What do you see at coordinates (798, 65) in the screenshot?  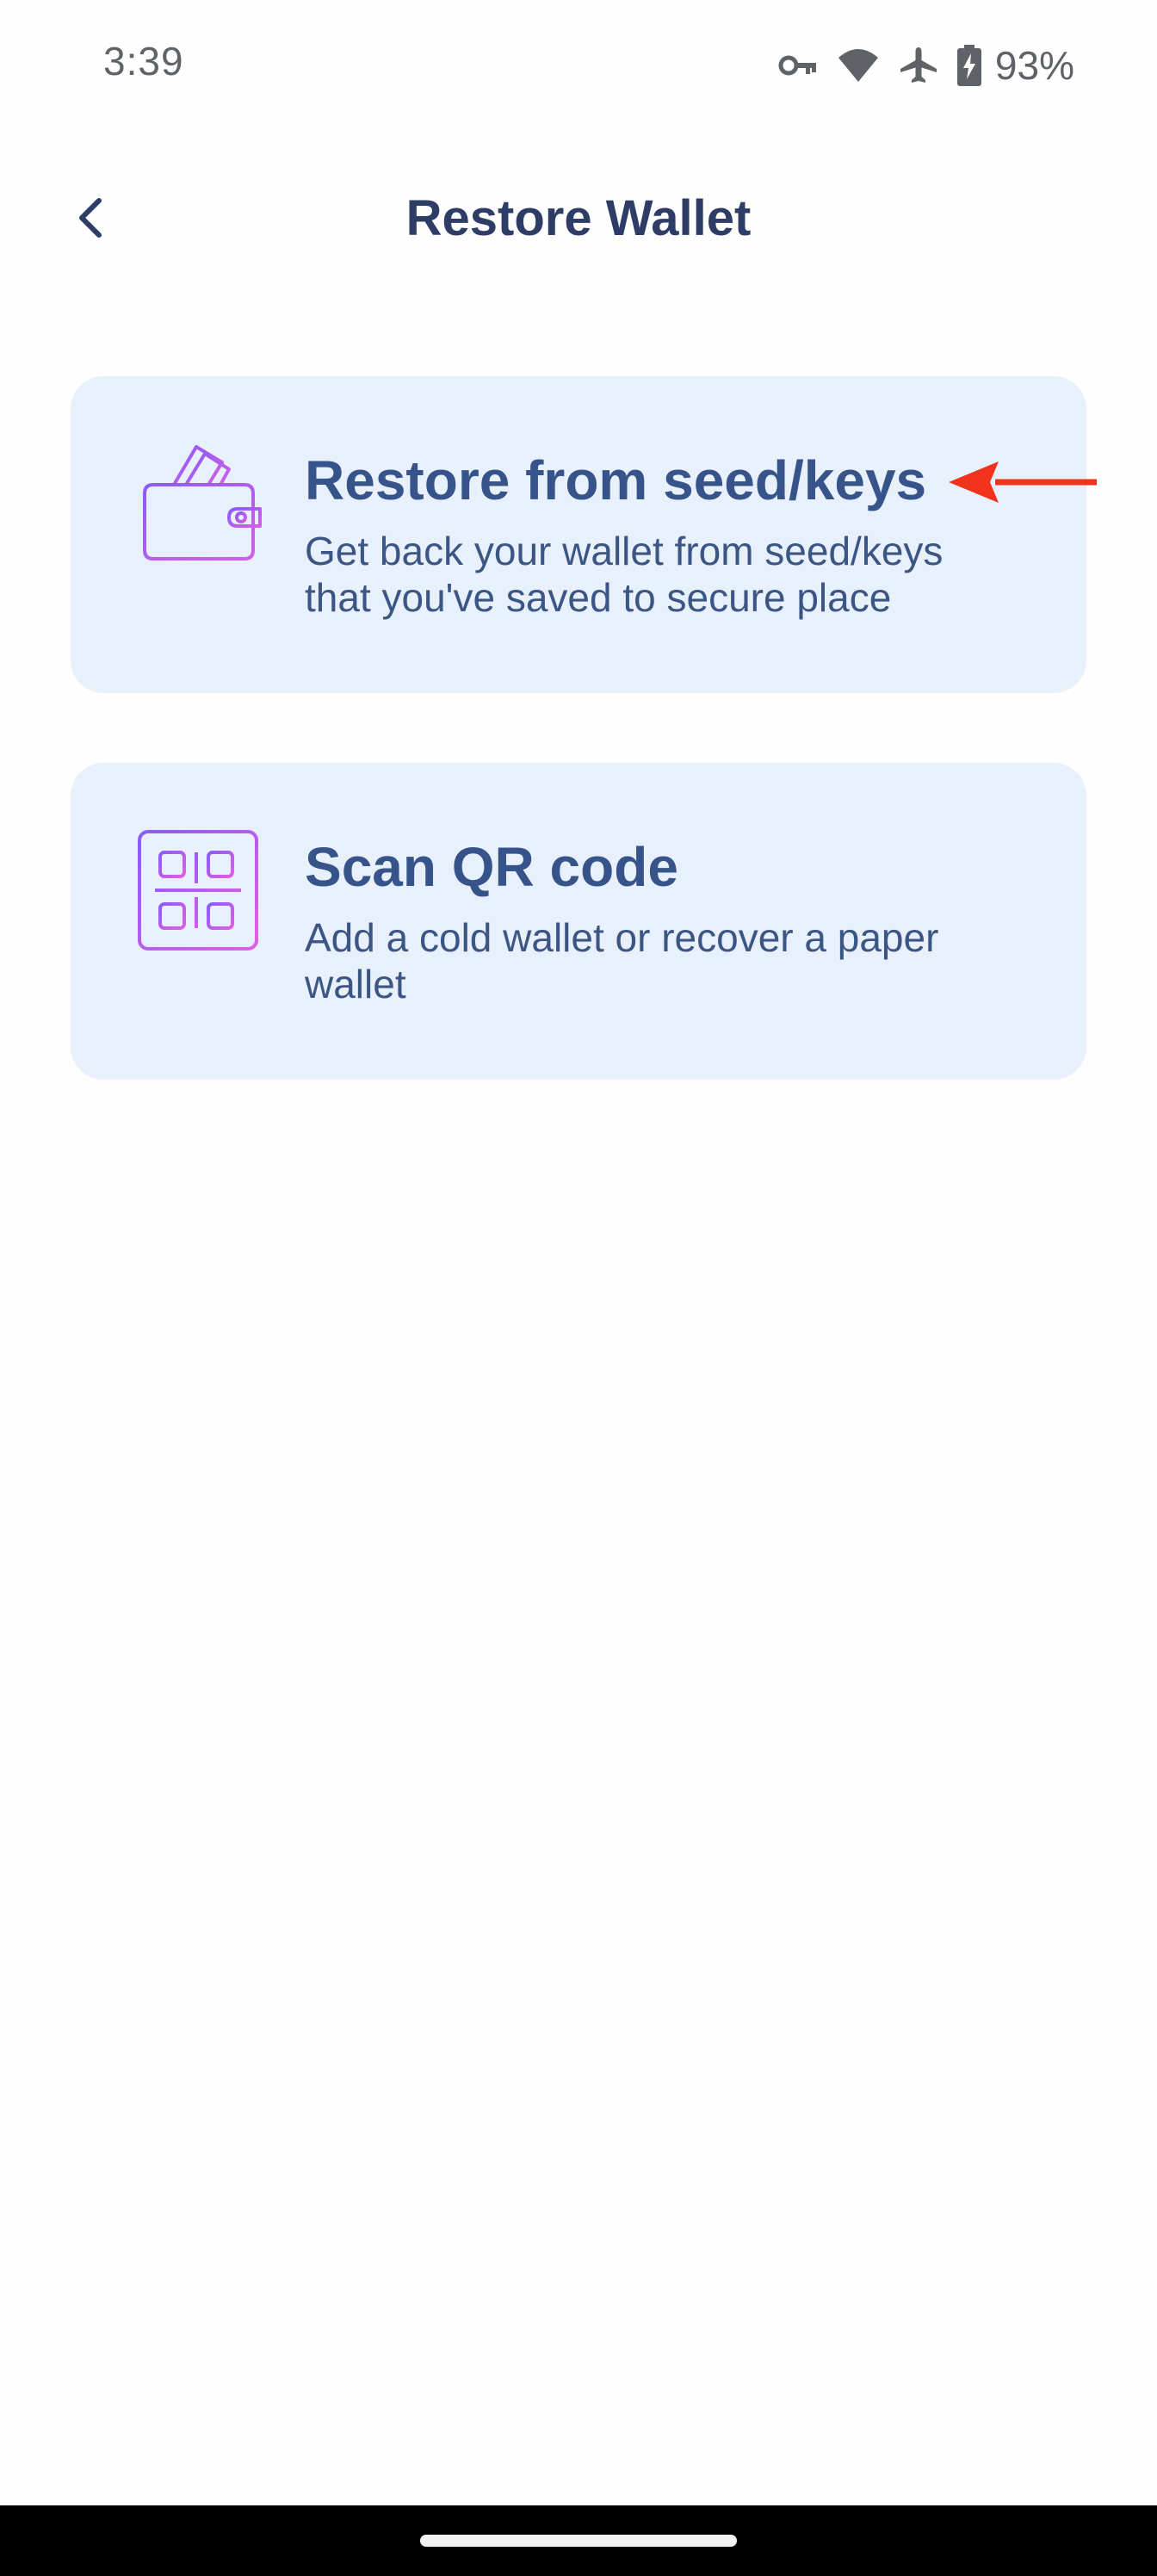 I see `vpn-key-icon` at bounding box center [798, 65].